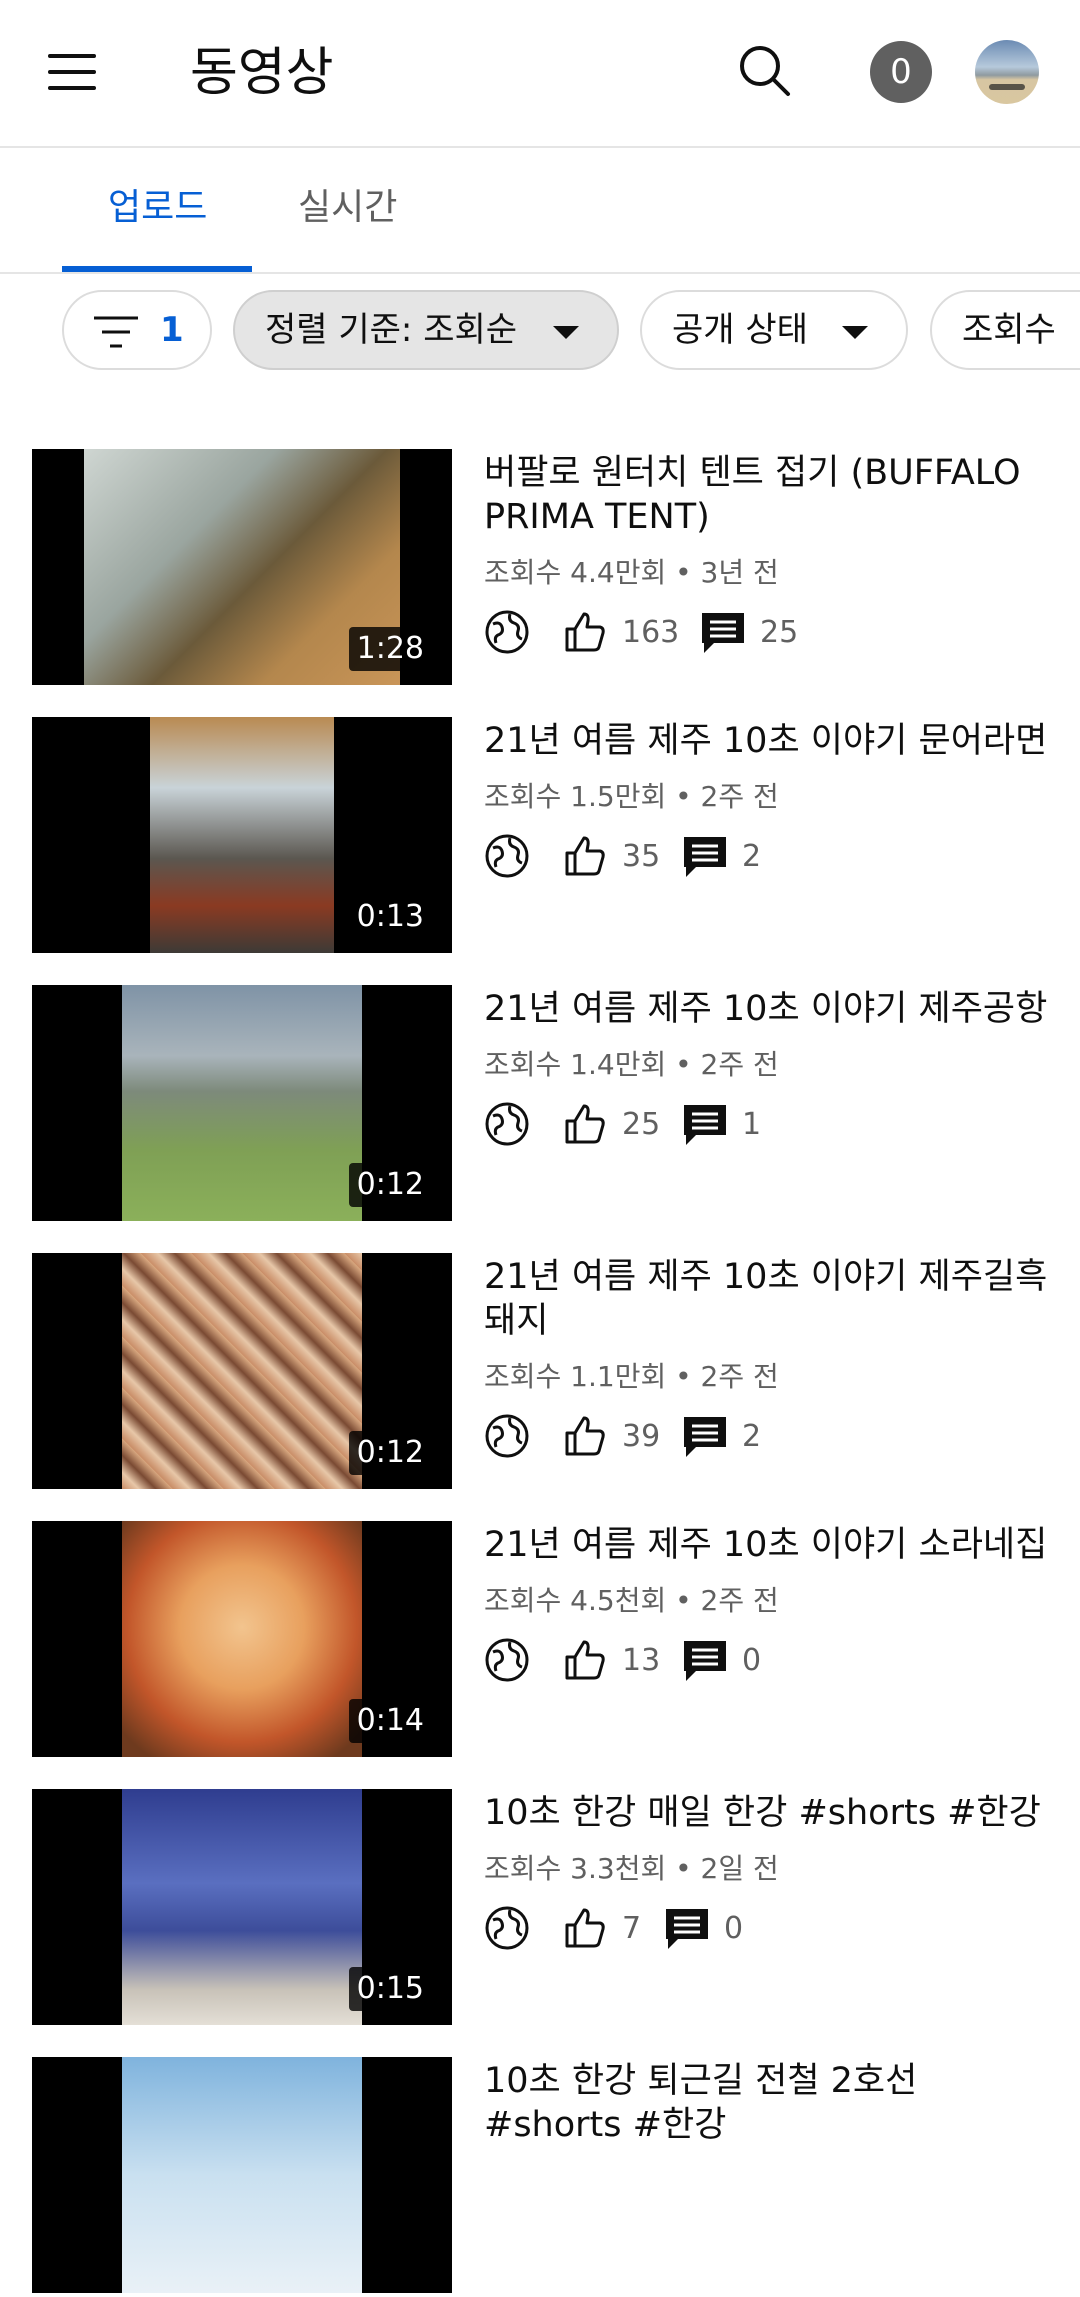 The image size is (1080, 2297). I want to click on notification-count-badge: 0, so click(901, 72).